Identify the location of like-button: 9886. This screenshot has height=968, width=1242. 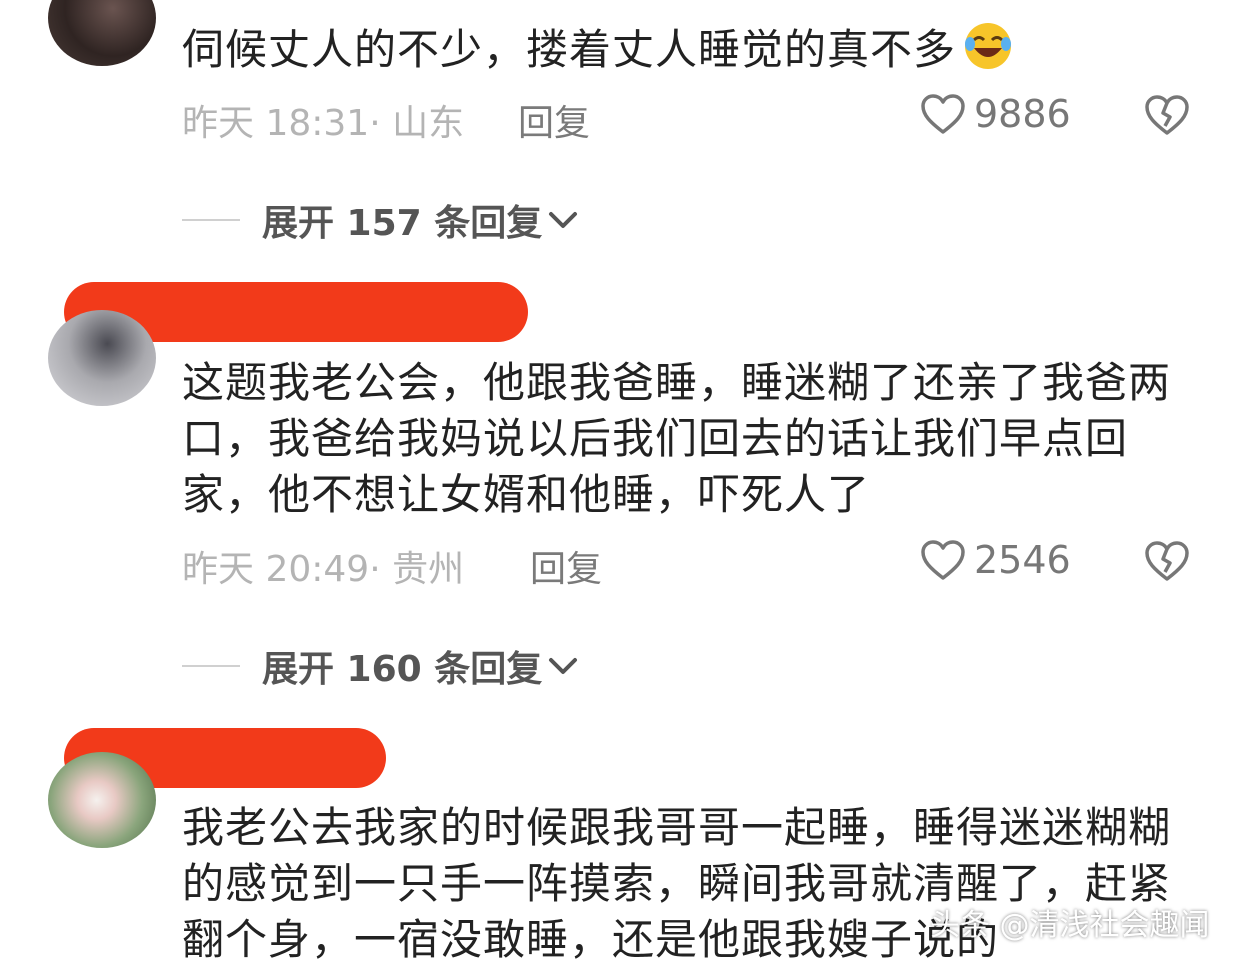
(995, 114).